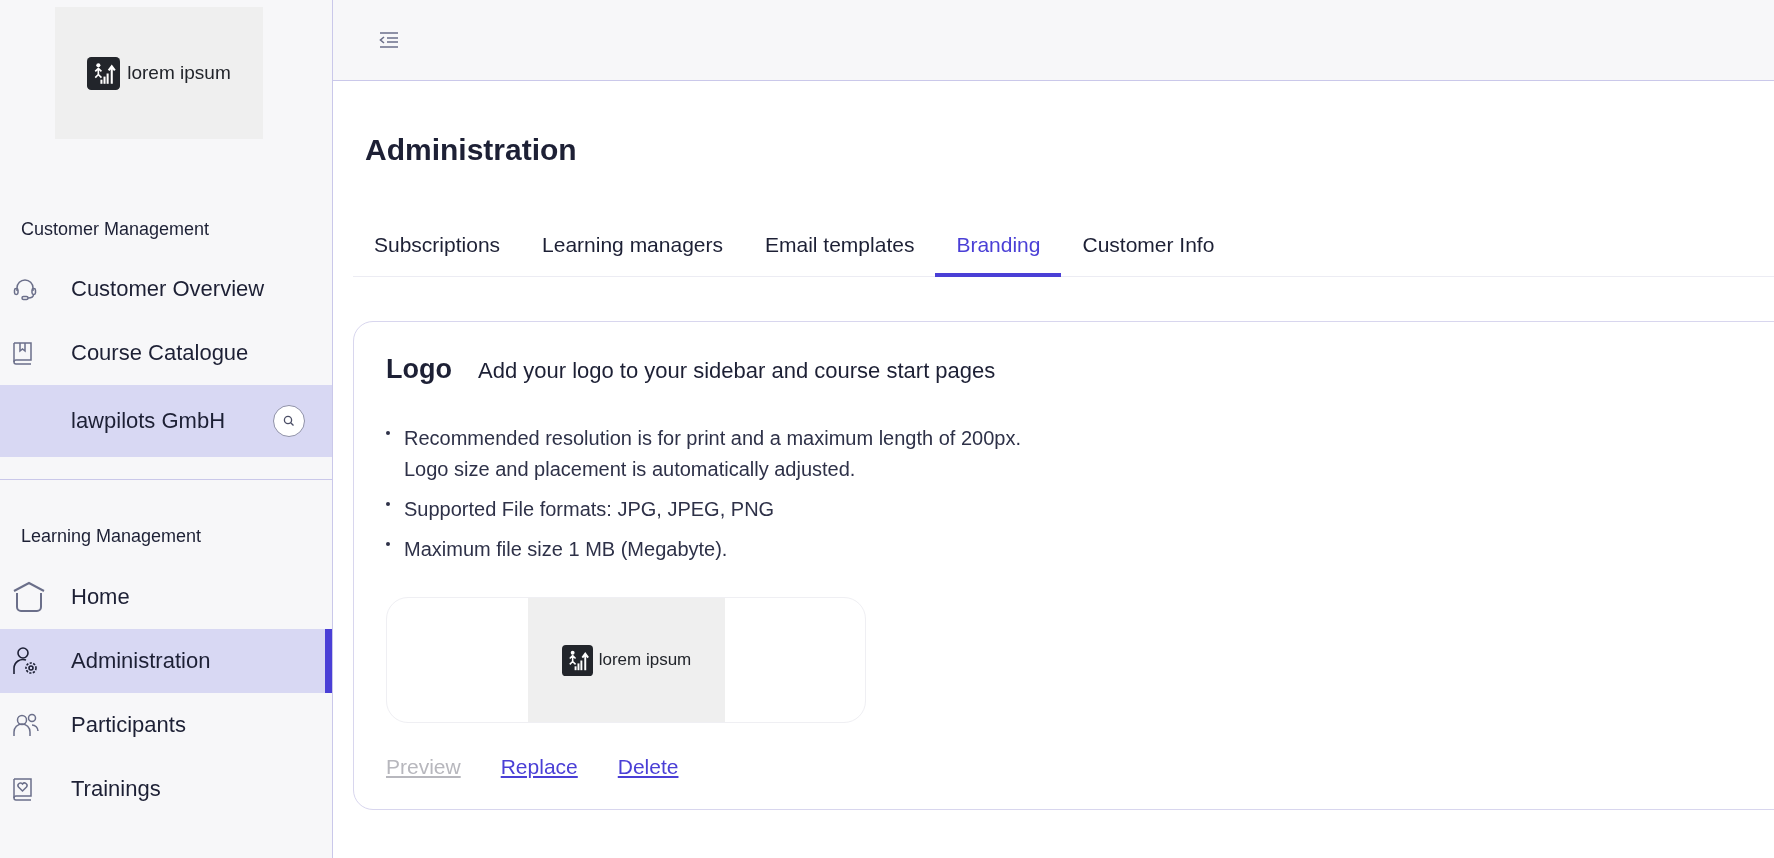 The height and width of the screenshot is (858, 1774). I want to click on tab: Customer Info, so click(1148, 251).